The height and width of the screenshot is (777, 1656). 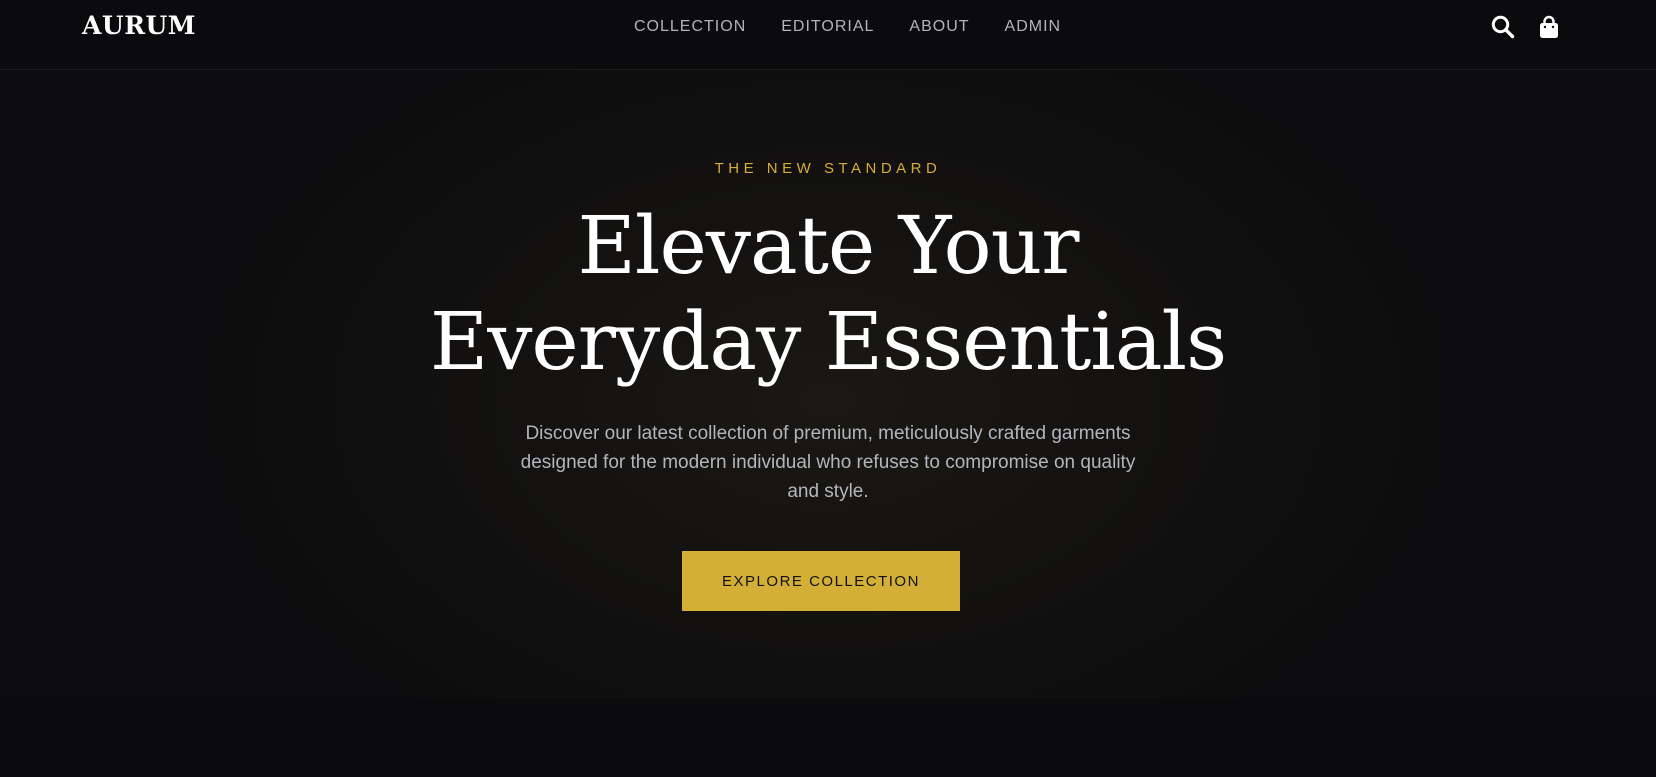 What do you see at coordinates (827, 27) in the screenshot?
I see `nav-link-editorial: EDITORIAL` at bounding box center [827, 27].